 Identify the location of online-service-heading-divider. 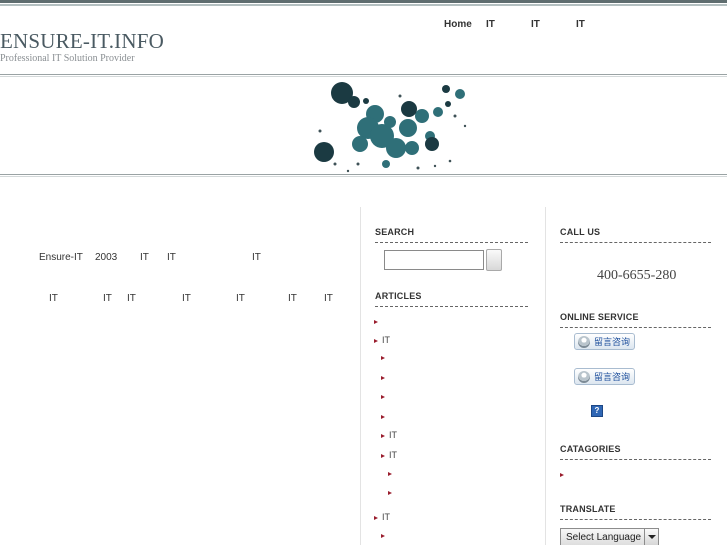
(635, 327).